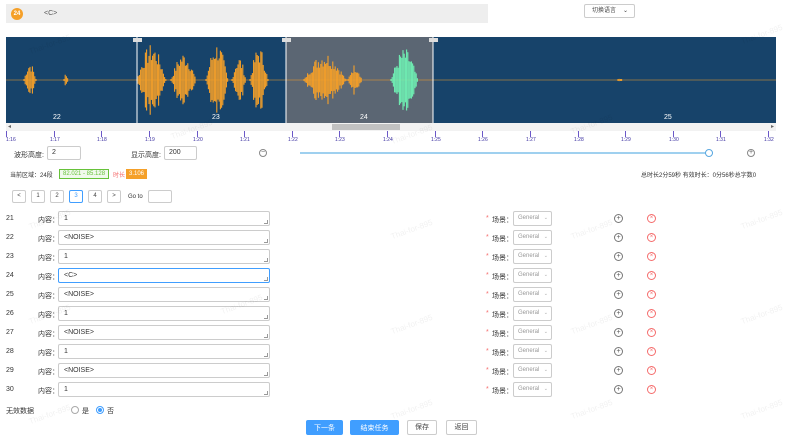  Describe the element at coordinates (699, 176) in the screenshot. I see `total-summary: 总时长2分59秒 有效时长：0分56秒总字数0` at that location.